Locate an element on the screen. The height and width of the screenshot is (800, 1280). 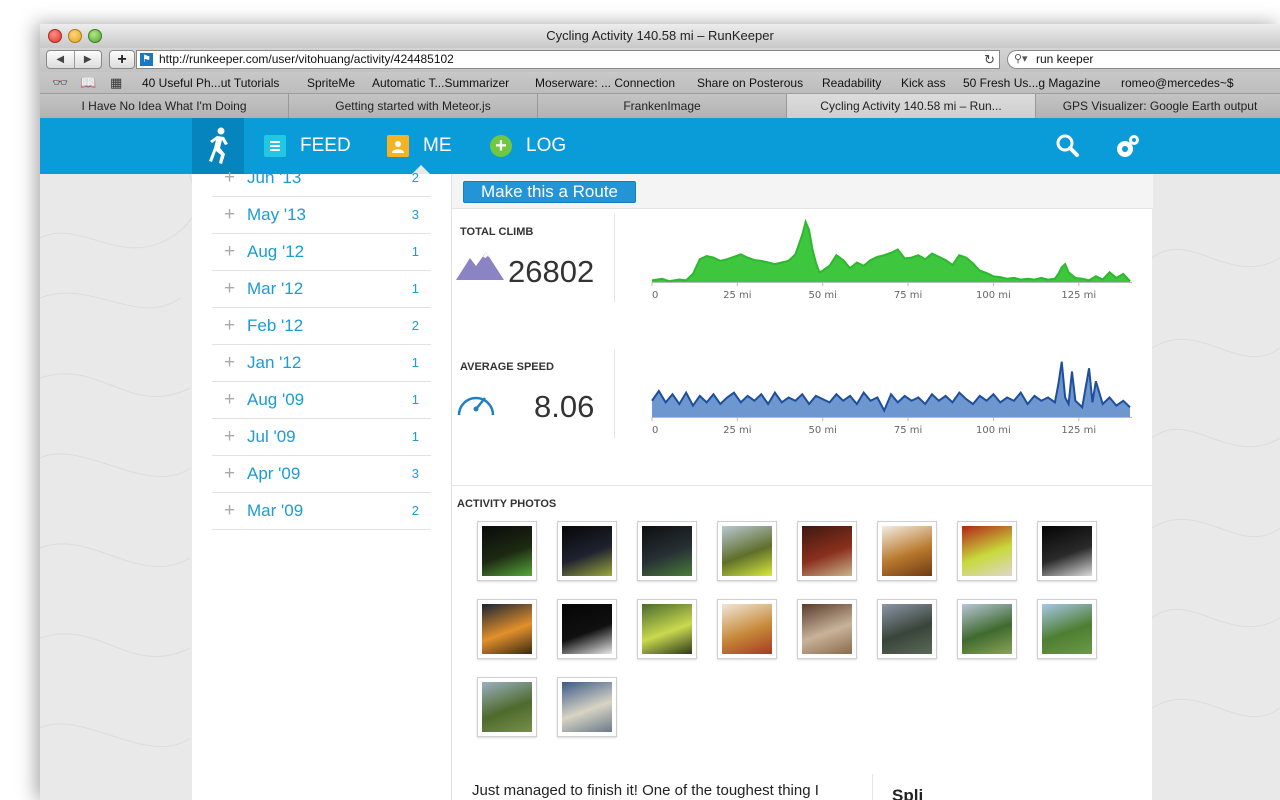
month-label: Mar '12 is located at coordinates (275, 289).